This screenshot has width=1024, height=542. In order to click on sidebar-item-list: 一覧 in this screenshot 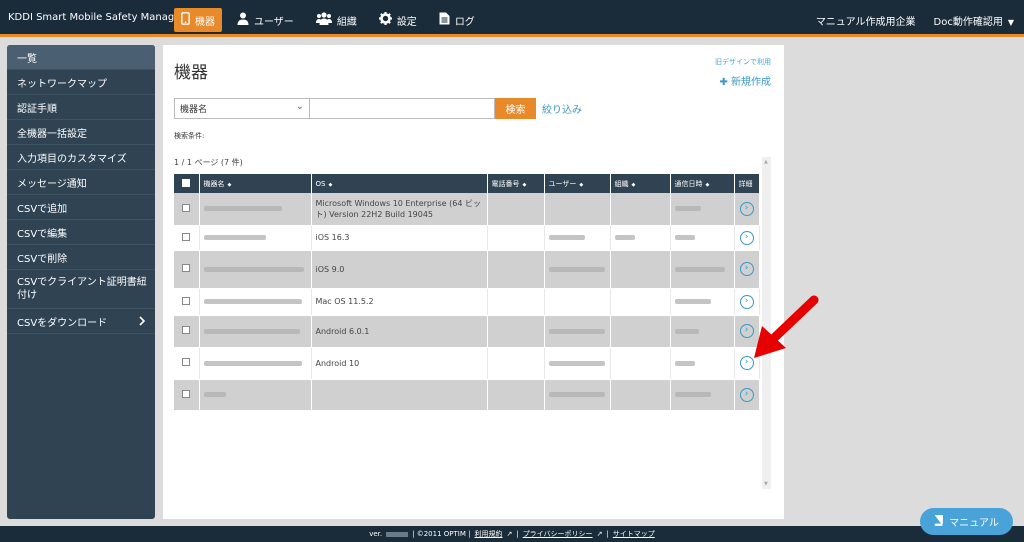, I will do `click(81, 57)`.